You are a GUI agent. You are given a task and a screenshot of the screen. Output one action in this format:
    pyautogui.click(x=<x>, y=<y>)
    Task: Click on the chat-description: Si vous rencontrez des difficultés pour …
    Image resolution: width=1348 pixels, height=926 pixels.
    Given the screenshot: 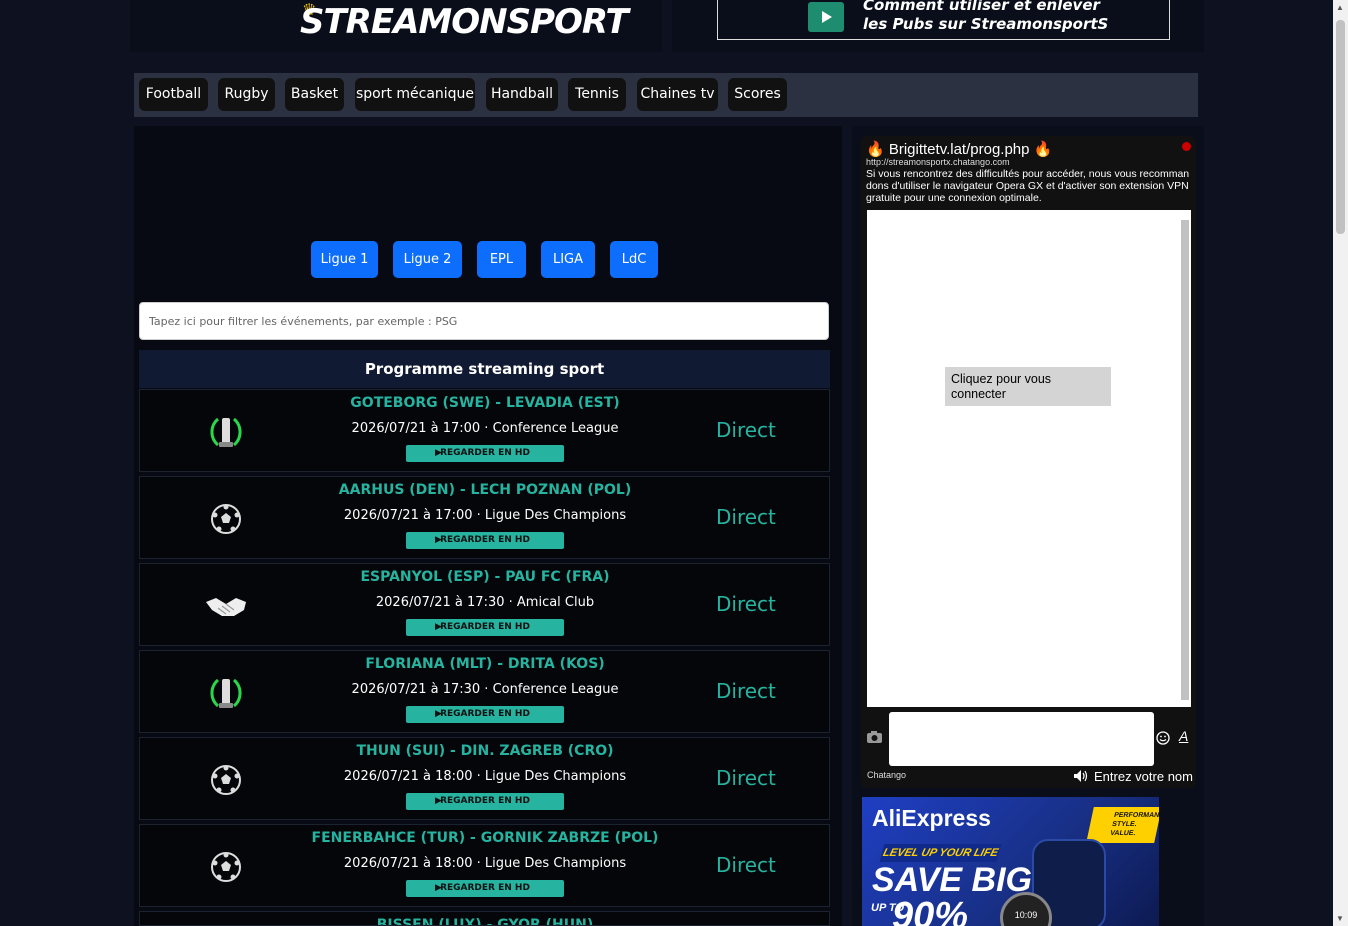 What is the action you would take?
    pyautogui.click(x=1028, y=186)
    